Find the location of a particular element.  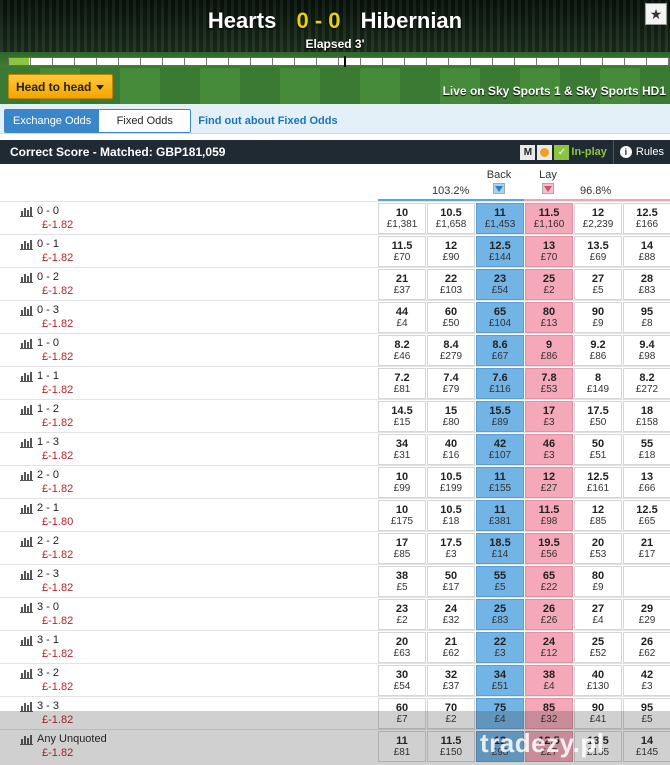

odds-cell-lay-best: 12 £27 is located at coordinates (549, 482).